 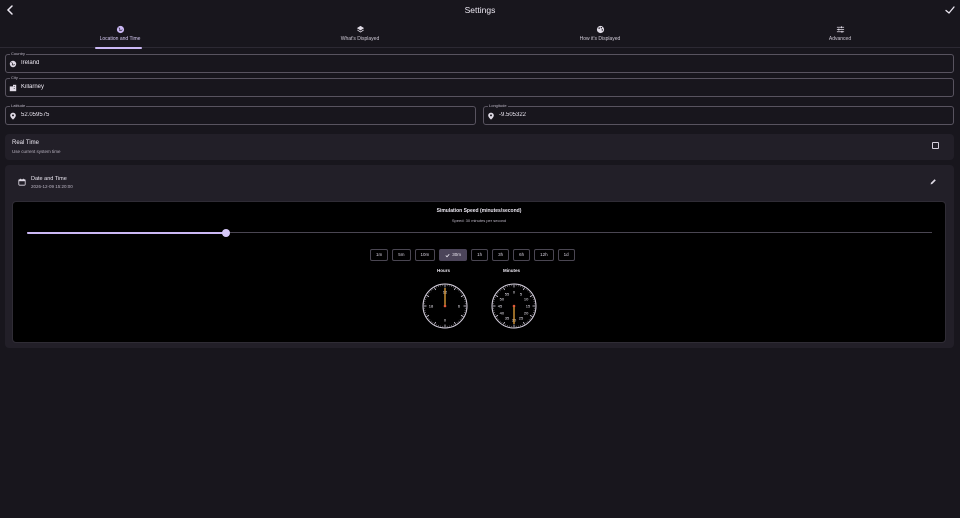 What do you see at coordinates (49, 179) in the screenshot?
I see `date-time-title: Date and Time` at bounding box center [49, 179].